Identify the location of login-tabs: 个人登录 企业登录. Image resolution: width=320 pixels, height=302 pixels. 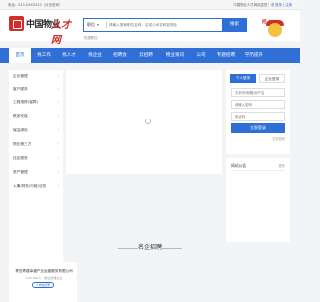
(258, 78).